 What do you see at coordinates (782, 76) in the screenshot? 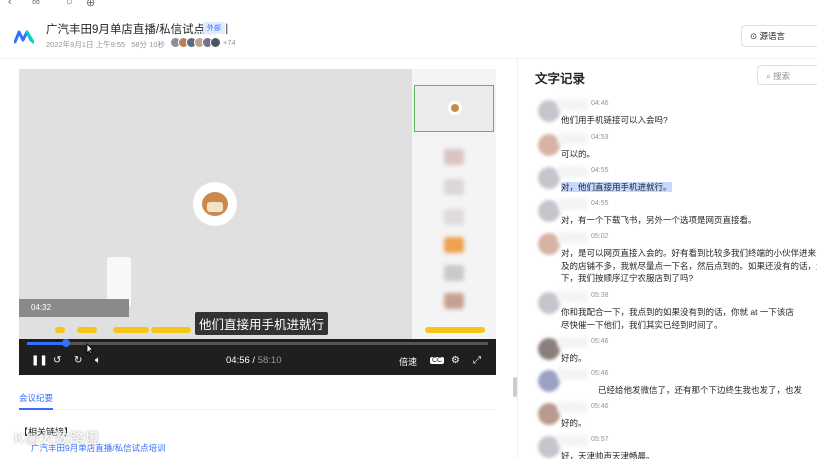
I see `search-placeholder: 搜索` at bounding box center [782, 76].